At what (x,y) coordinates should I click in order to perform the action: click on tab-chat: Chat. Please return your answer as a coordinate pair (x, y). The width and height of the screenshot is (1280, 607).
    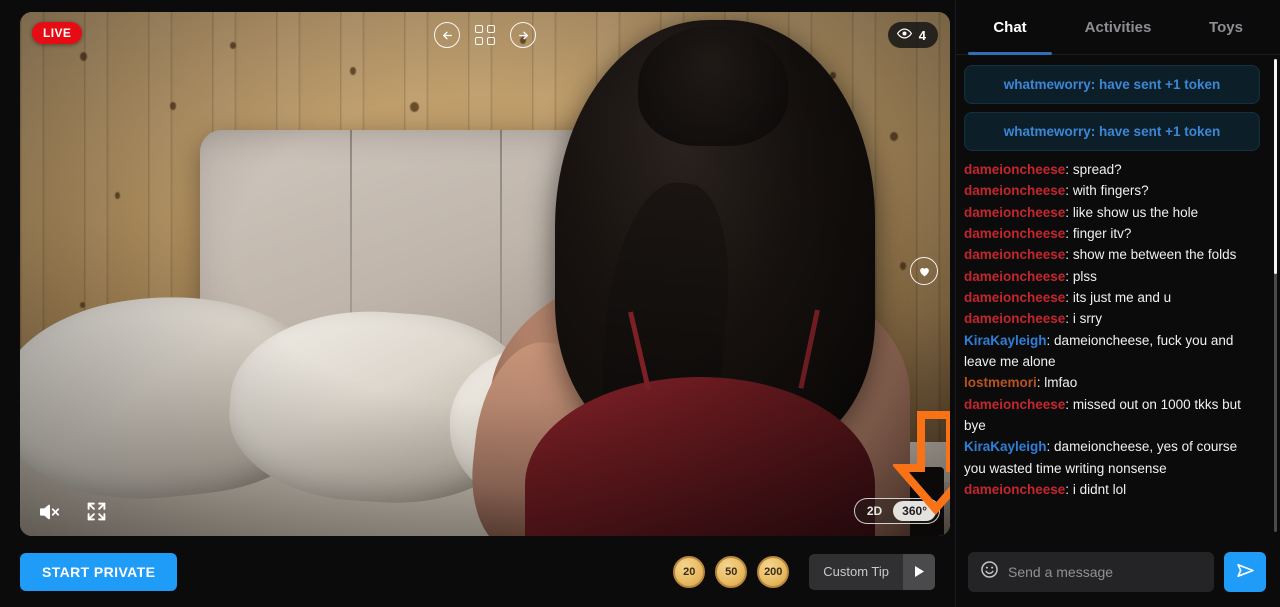
    Looking at the image, I should click on (1010, 27).